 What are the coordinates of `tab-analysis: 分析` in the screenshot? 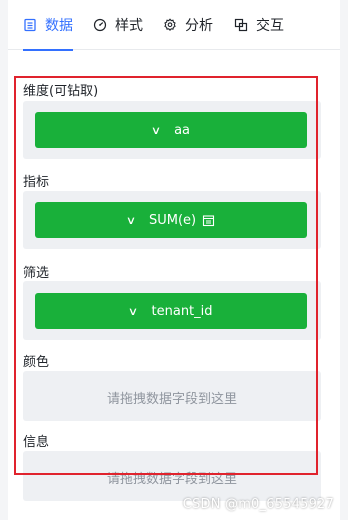 It's located at (188, 25).